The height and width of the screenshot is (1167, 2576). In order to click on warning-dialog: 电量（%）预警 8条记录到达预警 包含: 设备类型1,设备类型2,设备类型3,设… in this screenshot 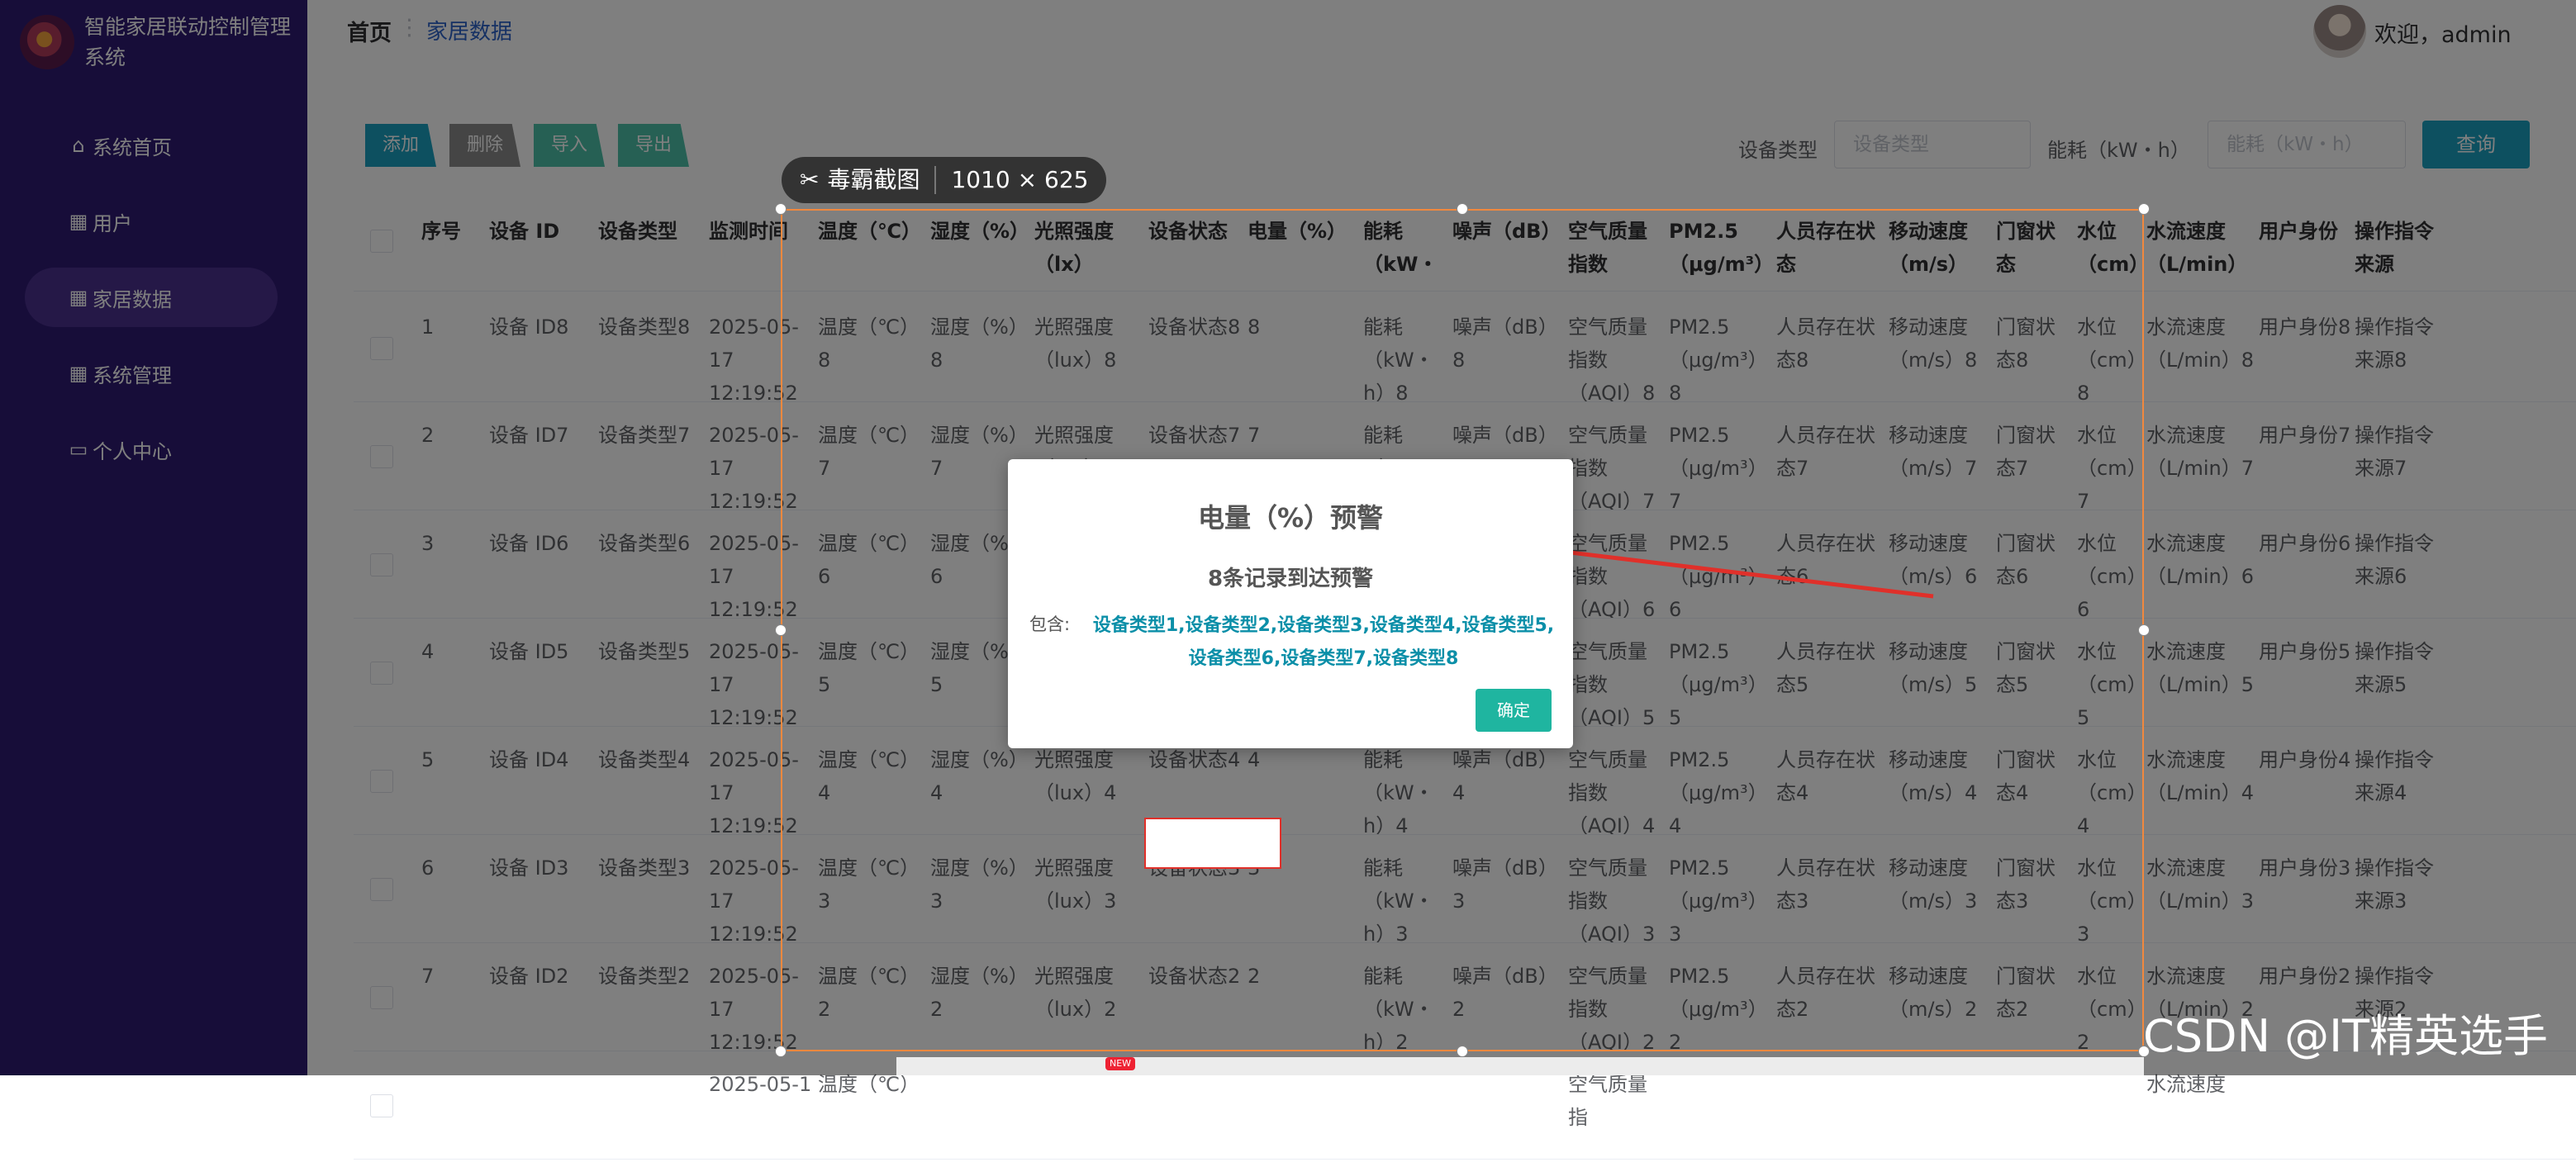, I will do `click(1290, 604)`.